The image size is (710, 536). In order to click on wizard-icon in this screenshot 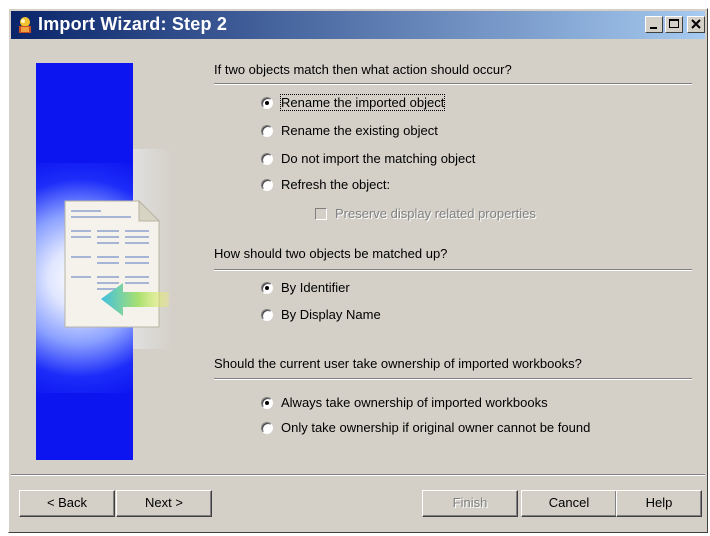, I will do `click(25, 25)`.